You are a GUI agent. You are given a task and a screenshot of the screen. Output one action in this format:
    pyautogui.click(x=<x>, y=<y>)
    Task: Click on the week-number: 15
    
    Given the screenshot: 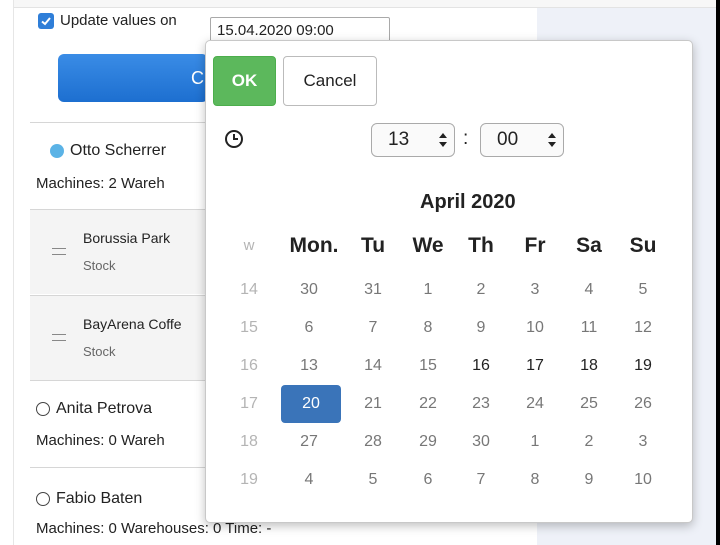 What is the action you would take?
    pyautogui.click(x=249, y=327)
    